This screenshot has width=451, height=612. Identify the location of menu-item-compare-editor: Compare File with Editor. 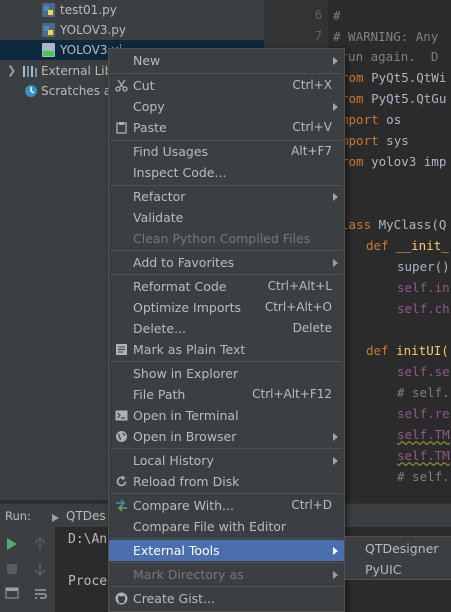
(226, 526).